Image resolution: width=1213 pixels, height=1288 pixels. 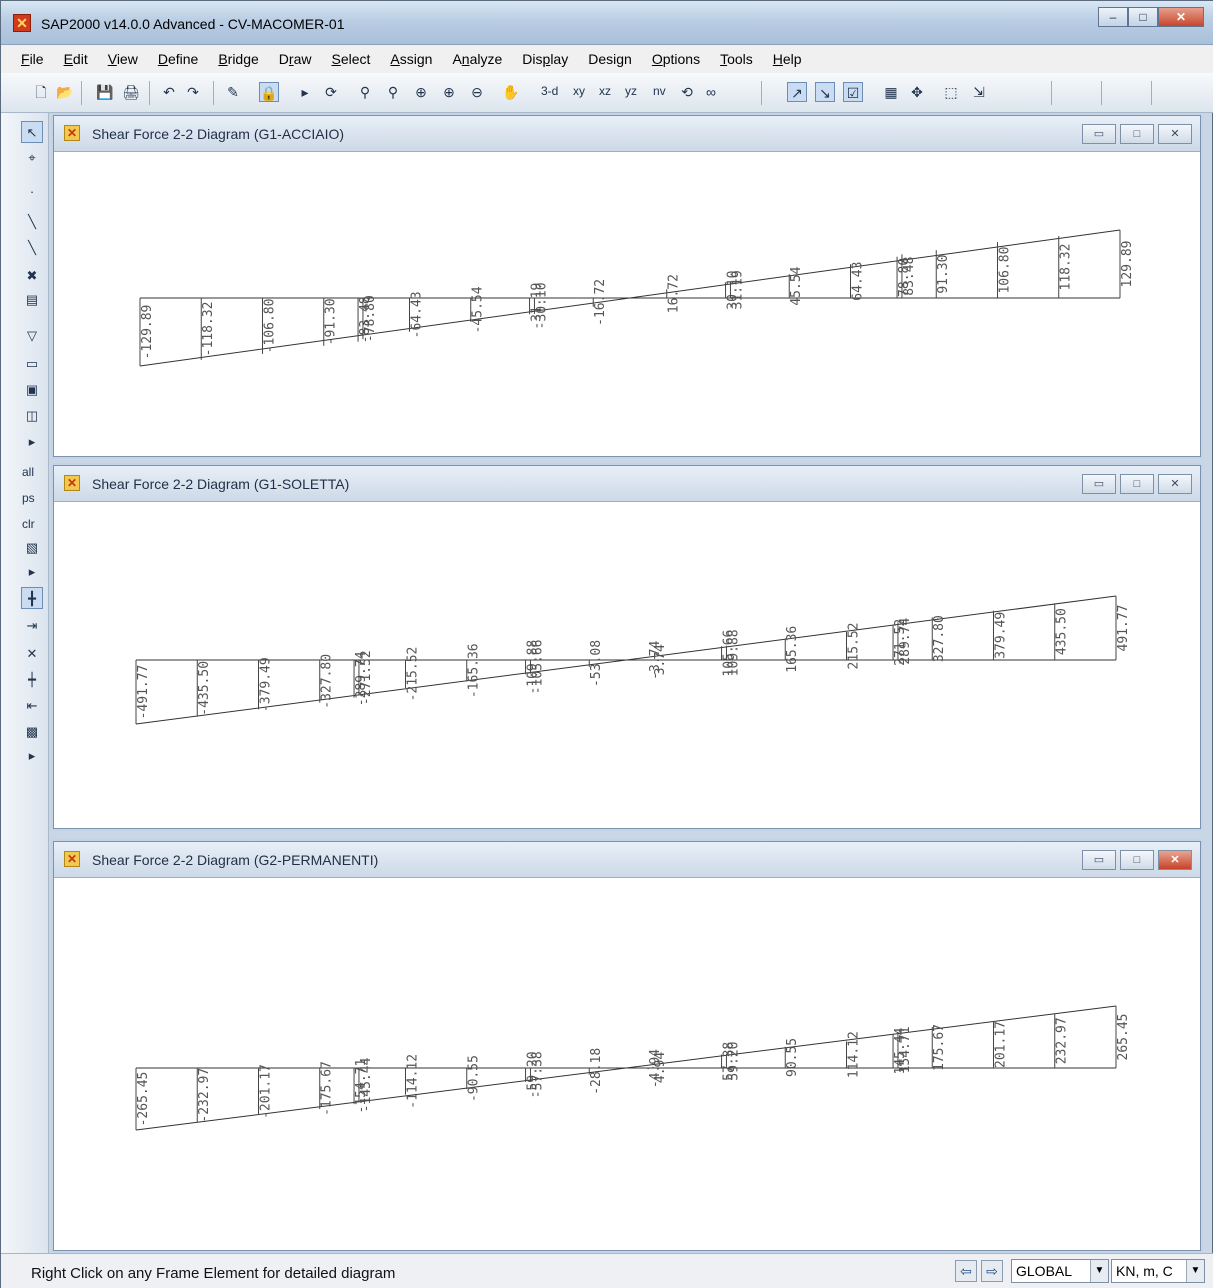 I want to click on coordinate-system-dropdown: GLOBAL ▼, so click(x=1060, y=1271).